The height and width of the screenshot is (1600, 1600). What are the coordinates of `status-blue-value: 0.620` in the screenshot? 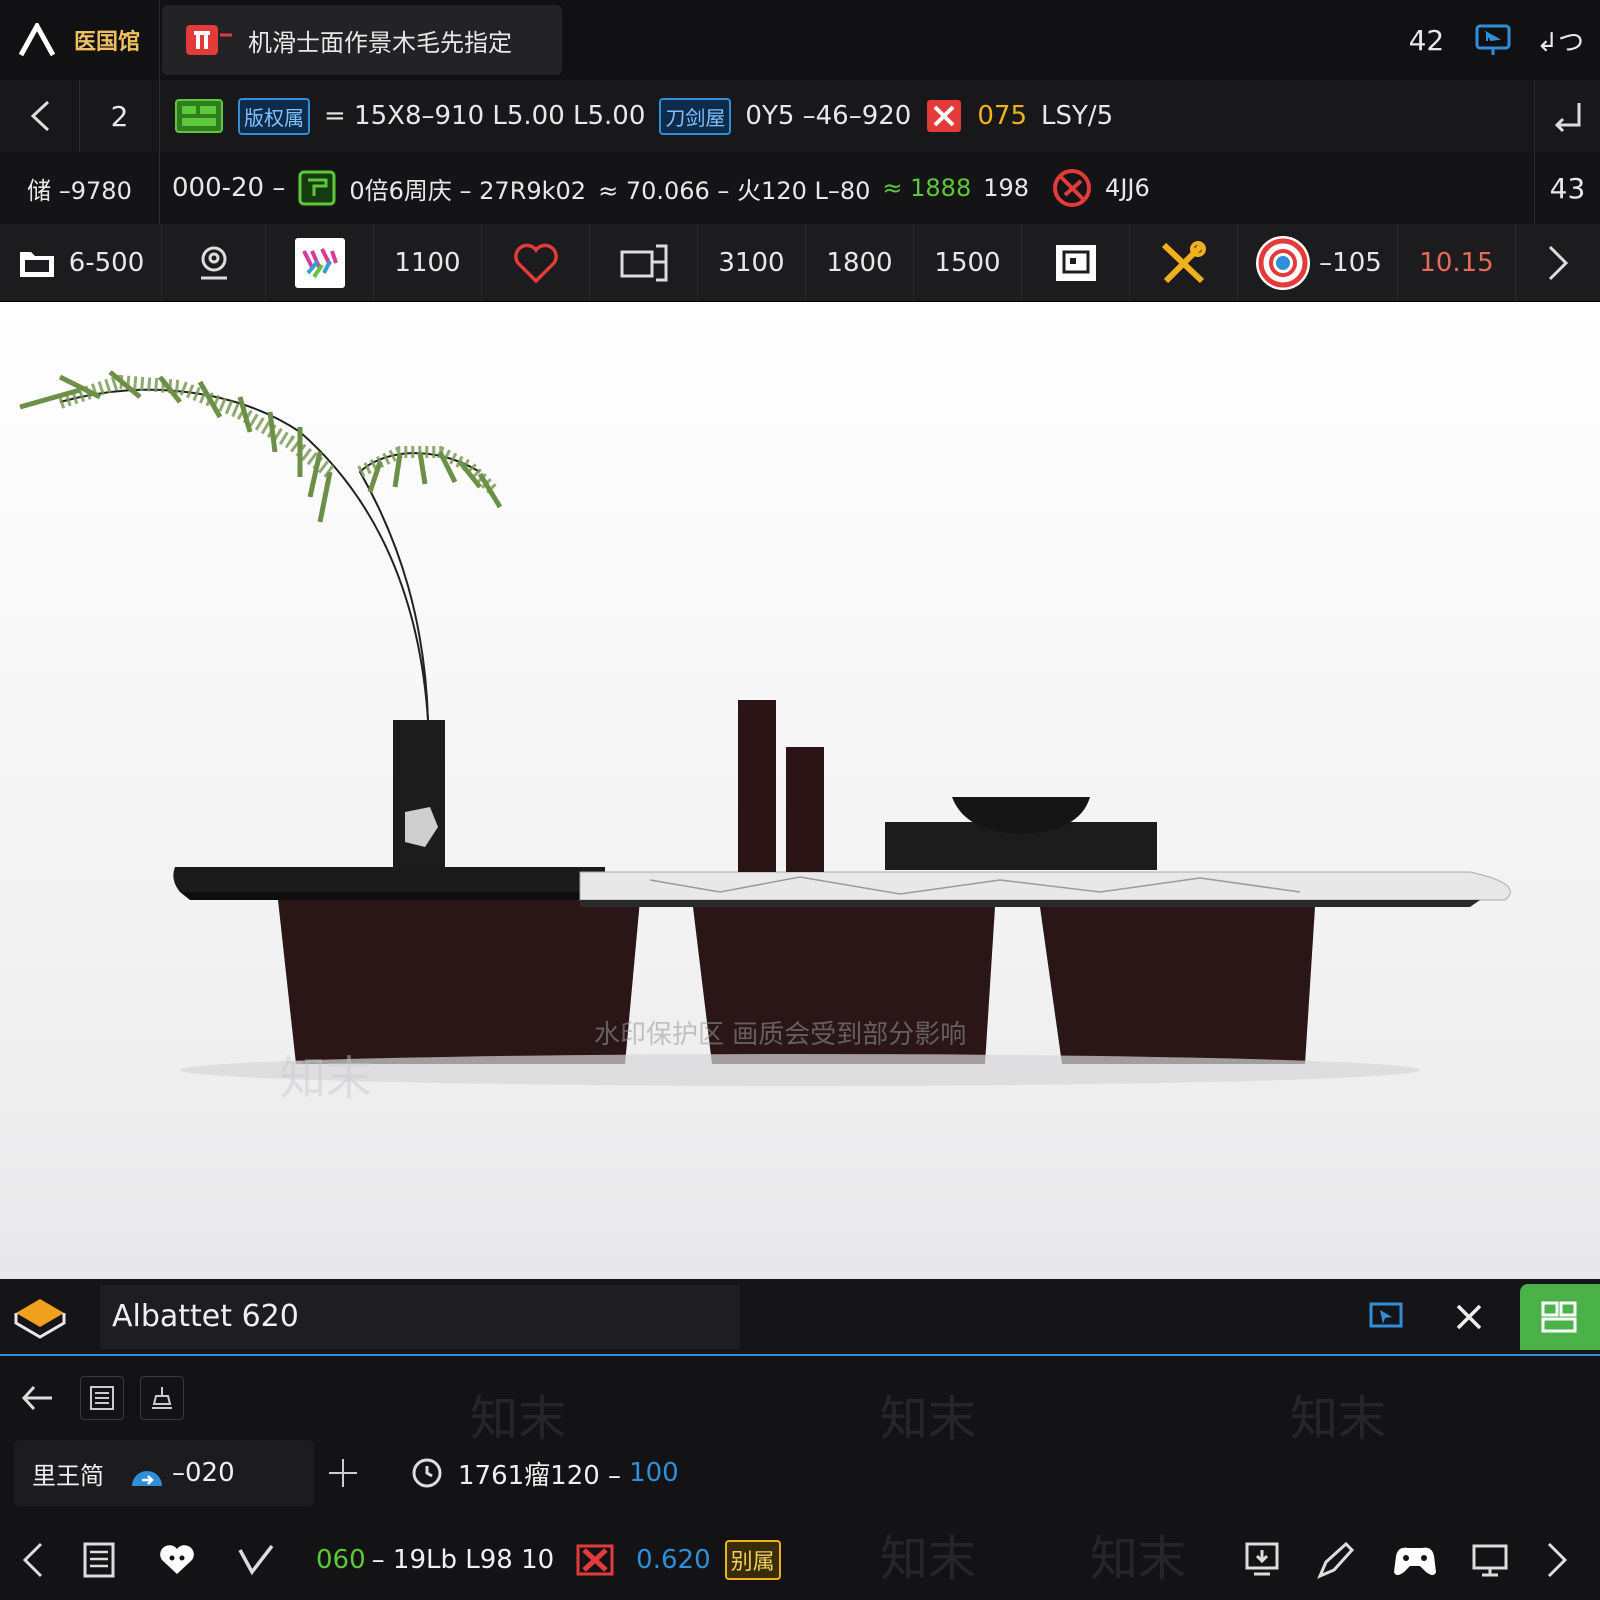 It's located at (673, 1559).